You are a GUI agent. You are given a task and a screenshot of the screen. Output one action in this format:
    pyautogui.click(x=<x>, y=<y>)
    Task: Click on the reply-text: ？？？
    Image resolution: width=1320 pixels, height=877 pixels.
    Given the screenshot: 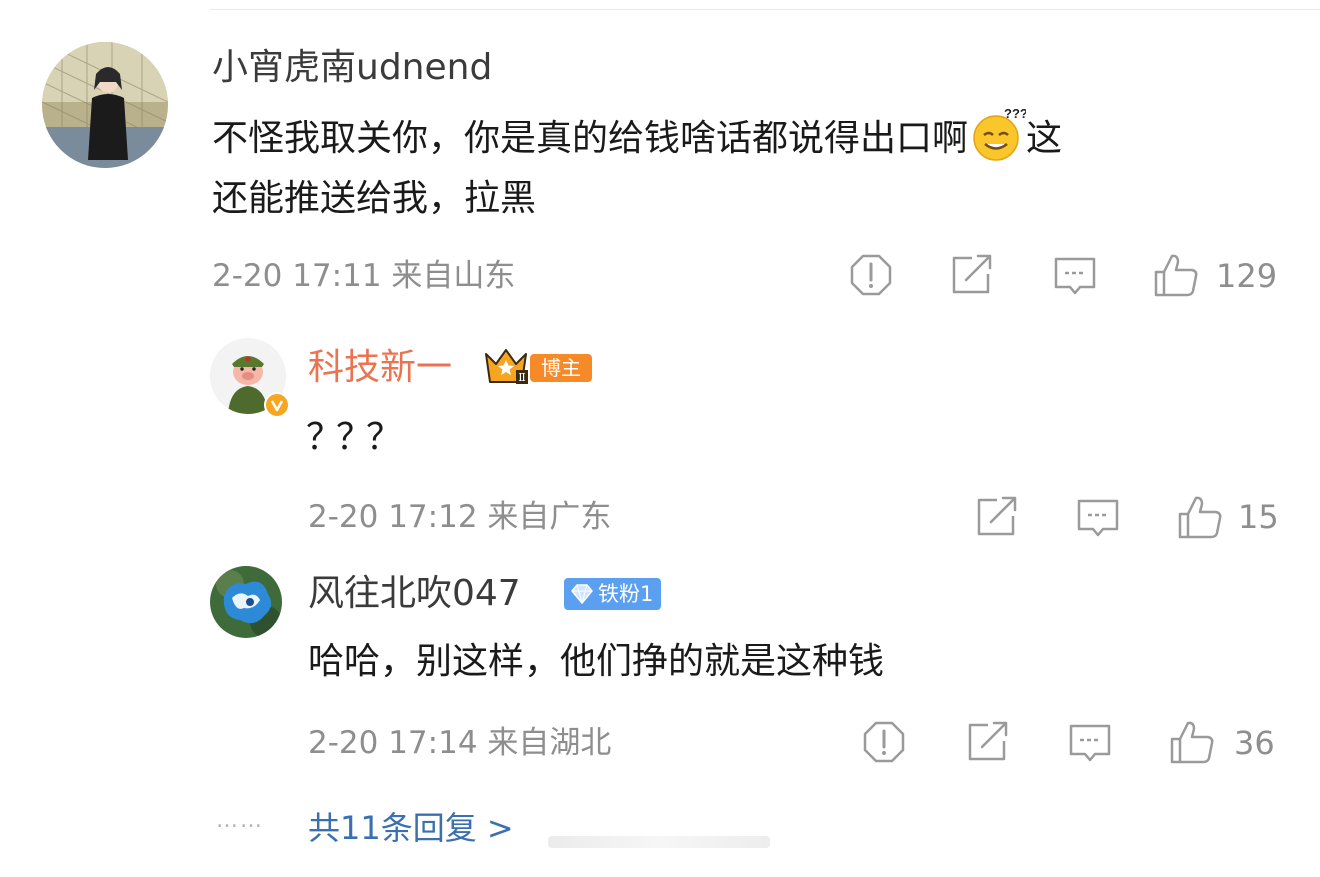 What is the action you would take?
    pyautogui.click(x=354, y=437)
    